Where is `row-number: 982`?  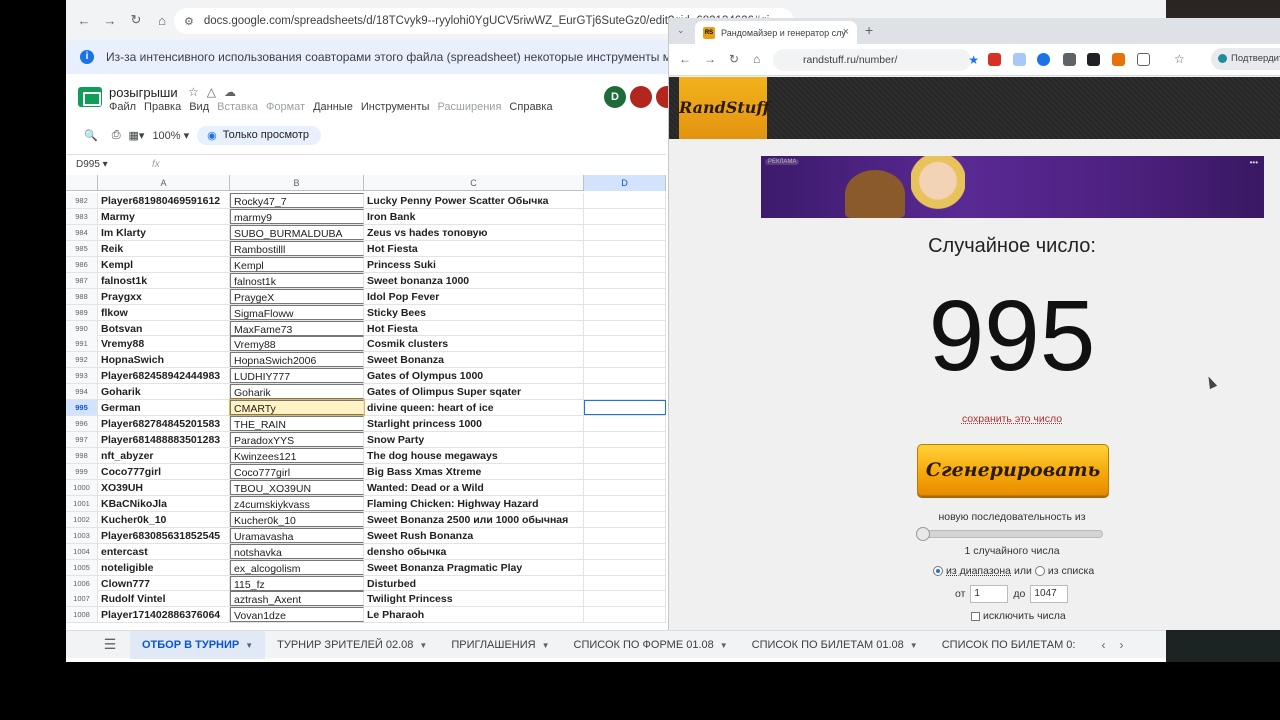
row-number: 982 is located at coordinates (82, 200).